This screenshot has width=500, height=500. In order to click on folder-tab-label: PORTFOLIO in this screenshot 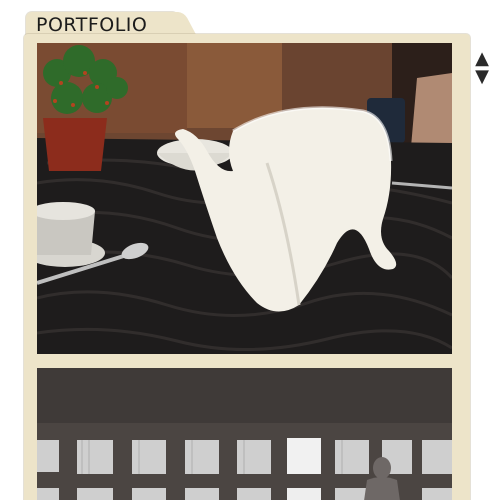, I will do `click(92, 25)`.